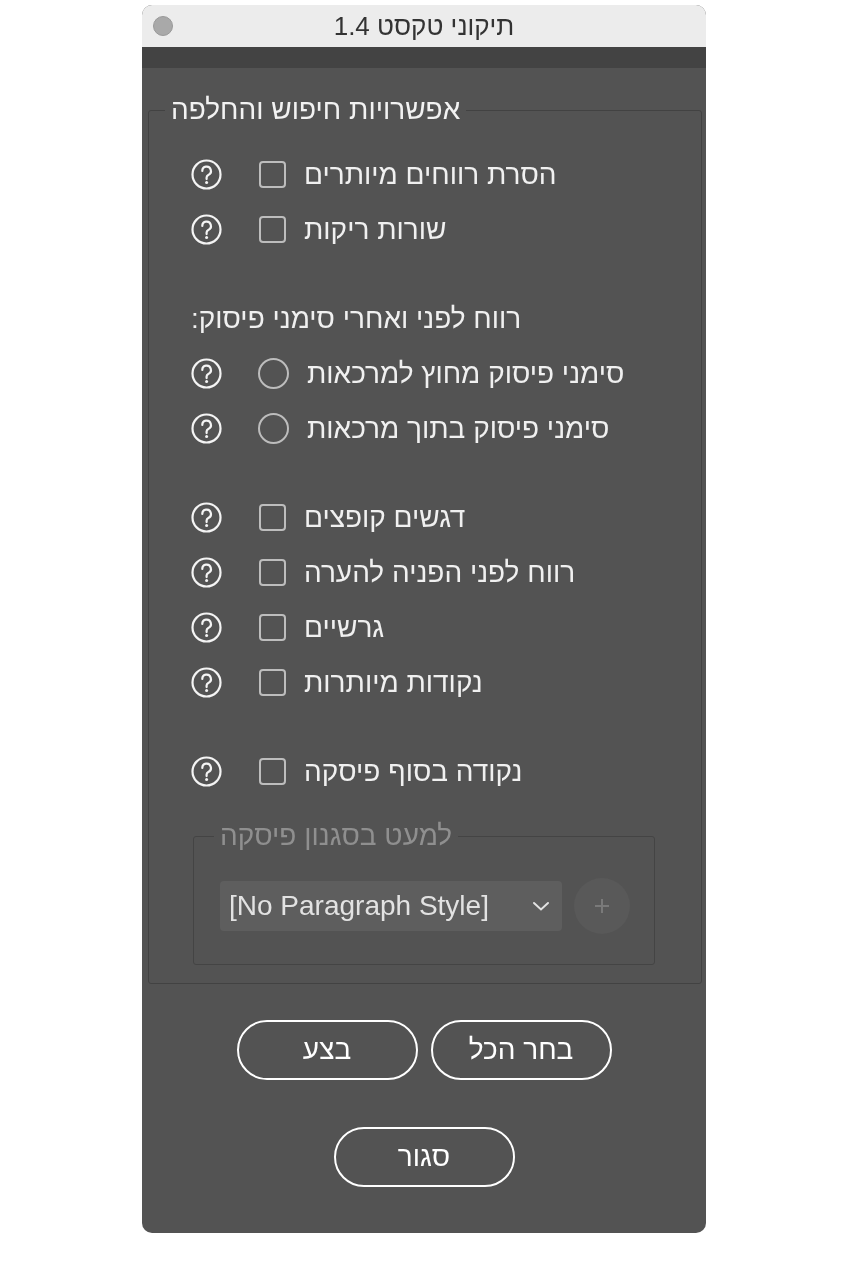  Describe the element at coordinates (336, 836) in the screenshot. I see `group-title: למעט בסגנון פיסקה` at that location.